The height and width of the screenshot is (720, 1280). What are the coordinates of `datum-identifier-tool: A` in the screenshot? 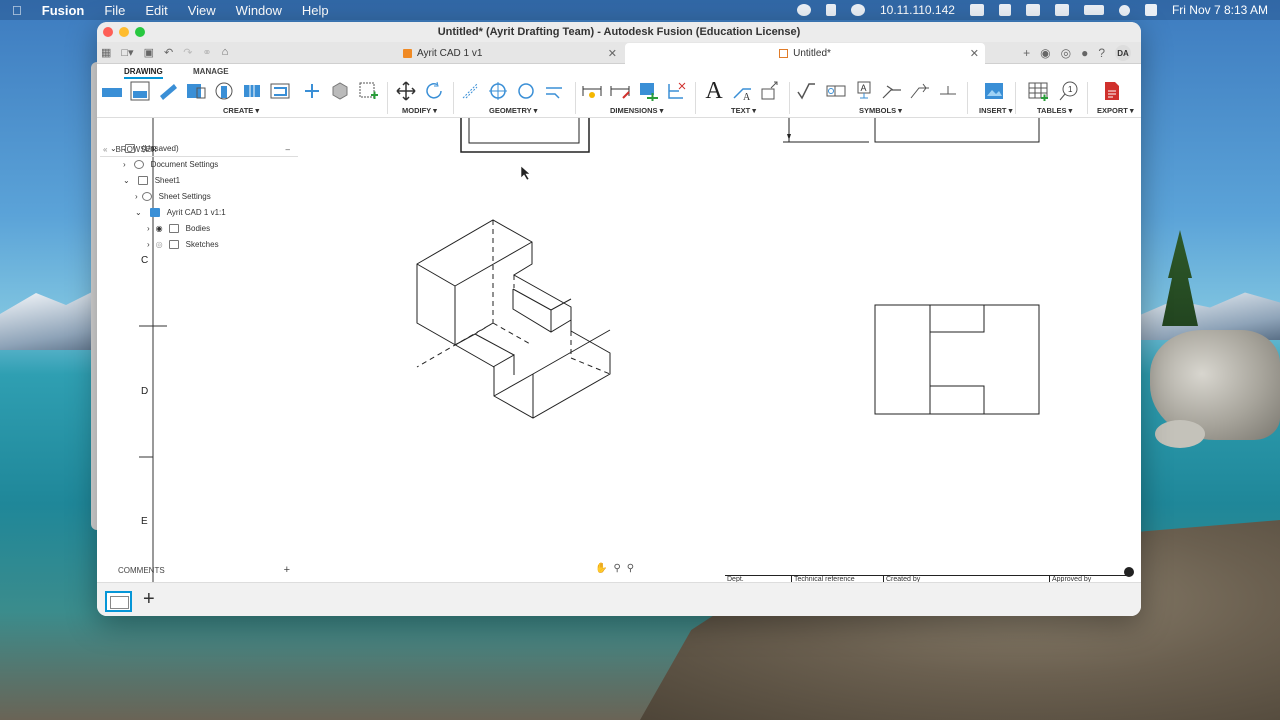 It's located at (864, 91).